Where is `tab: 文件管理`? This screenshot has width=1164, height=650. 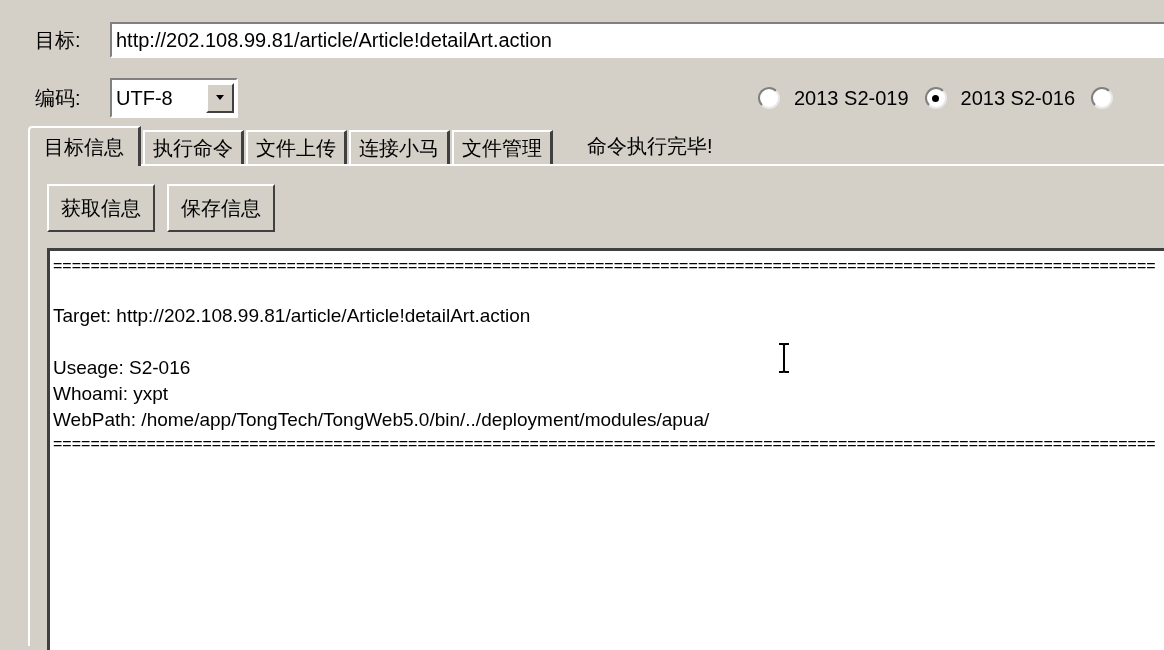 tab: 文件管理 is located at coordinates (502, 147).